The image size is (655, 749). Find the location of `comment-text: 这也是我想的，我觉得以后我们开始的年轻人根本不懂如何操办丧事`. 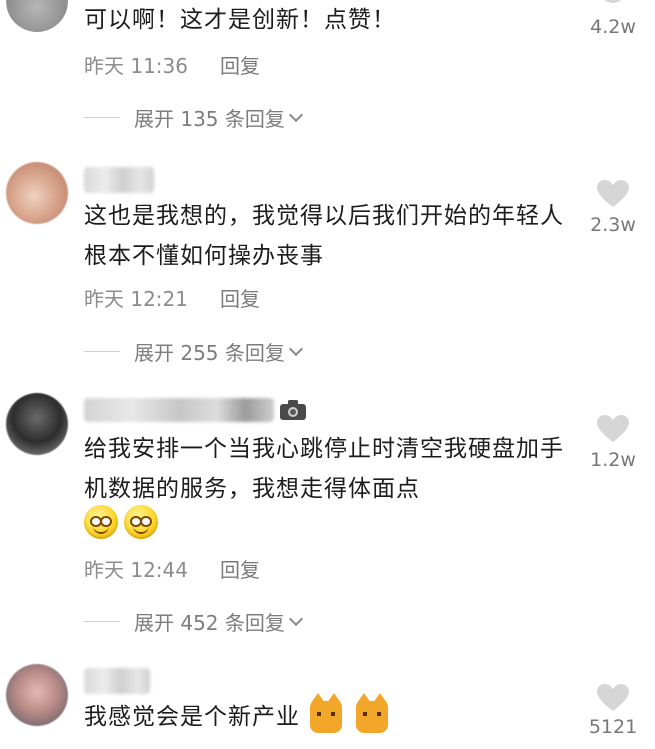

comment-text: 这也是我想的，我觉得以后我们开始的年轻人根本不懂如何操办丧事 is located at coordinates (324, 236).